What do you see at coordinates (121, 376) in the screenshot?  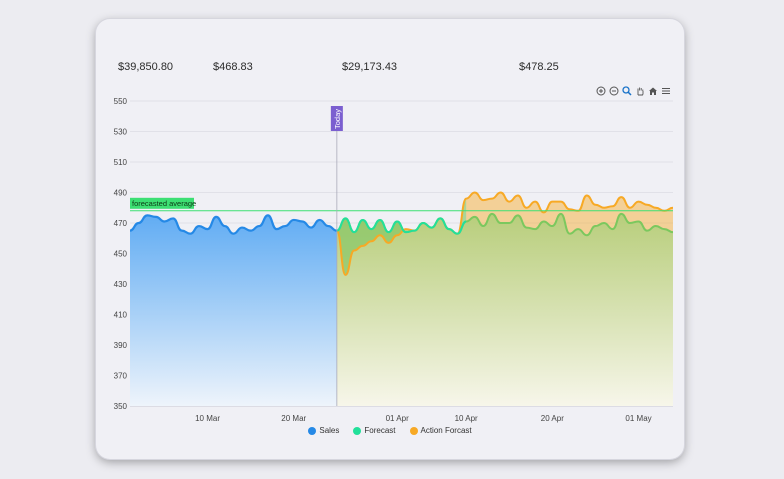 I see `y-tick-label: 370` at bounding box center [121, 376].